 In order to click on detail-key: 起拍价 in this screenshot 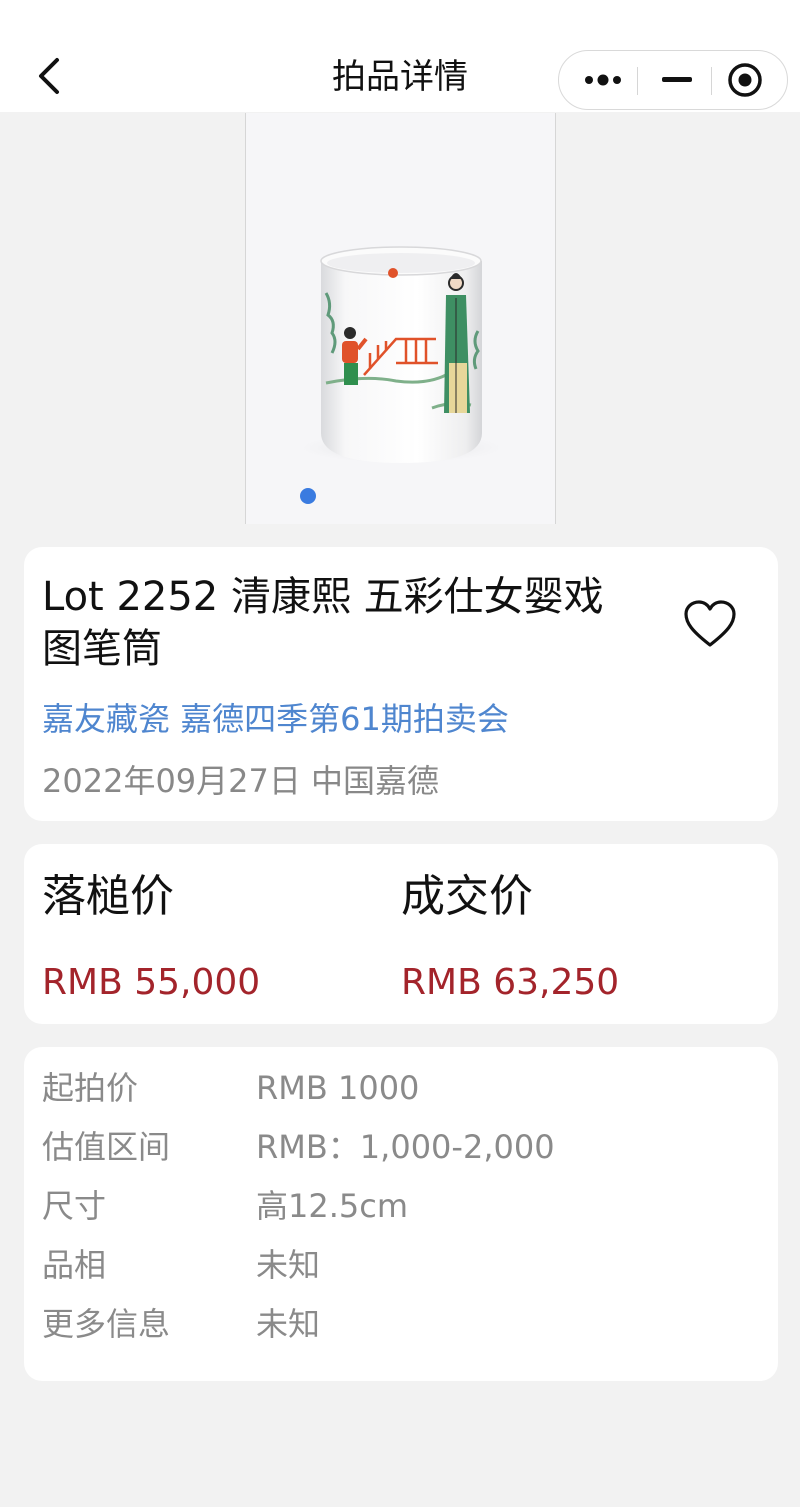, I will do `click(90, 1088)`.